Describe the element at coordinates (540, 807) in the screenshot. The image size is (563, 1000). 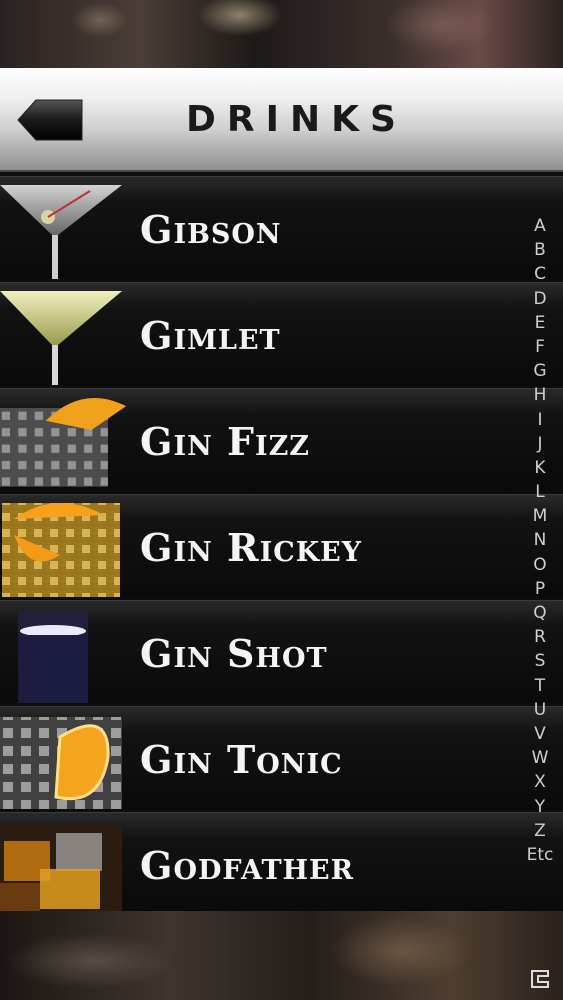
I see `index-letter: Y` at that location.